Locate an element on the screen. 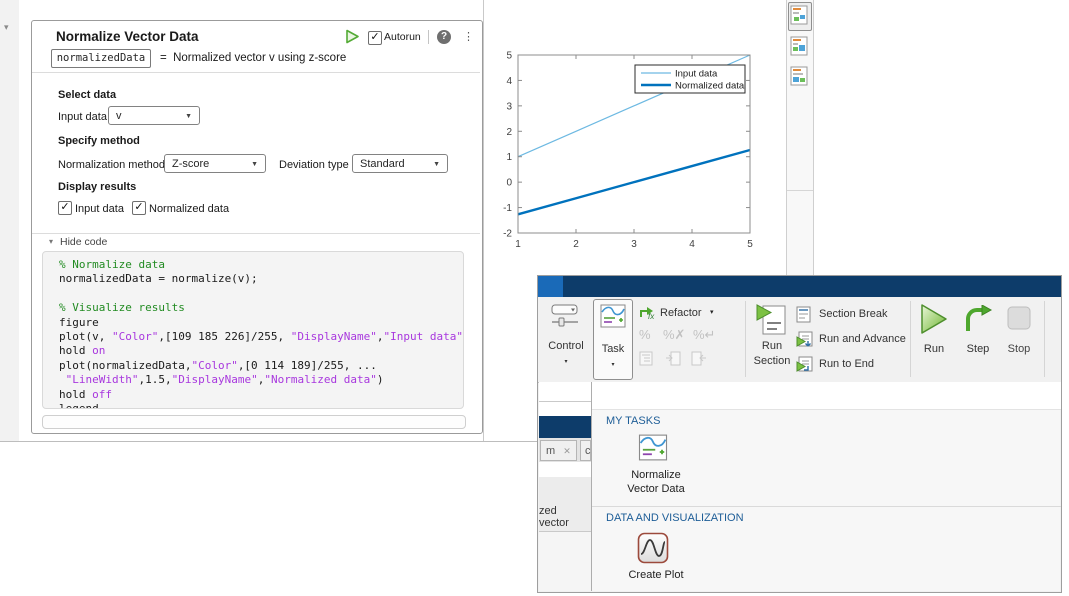 The height and width of the screenshot is (596, 1069). run-icon is located at coordinates (934, 319).